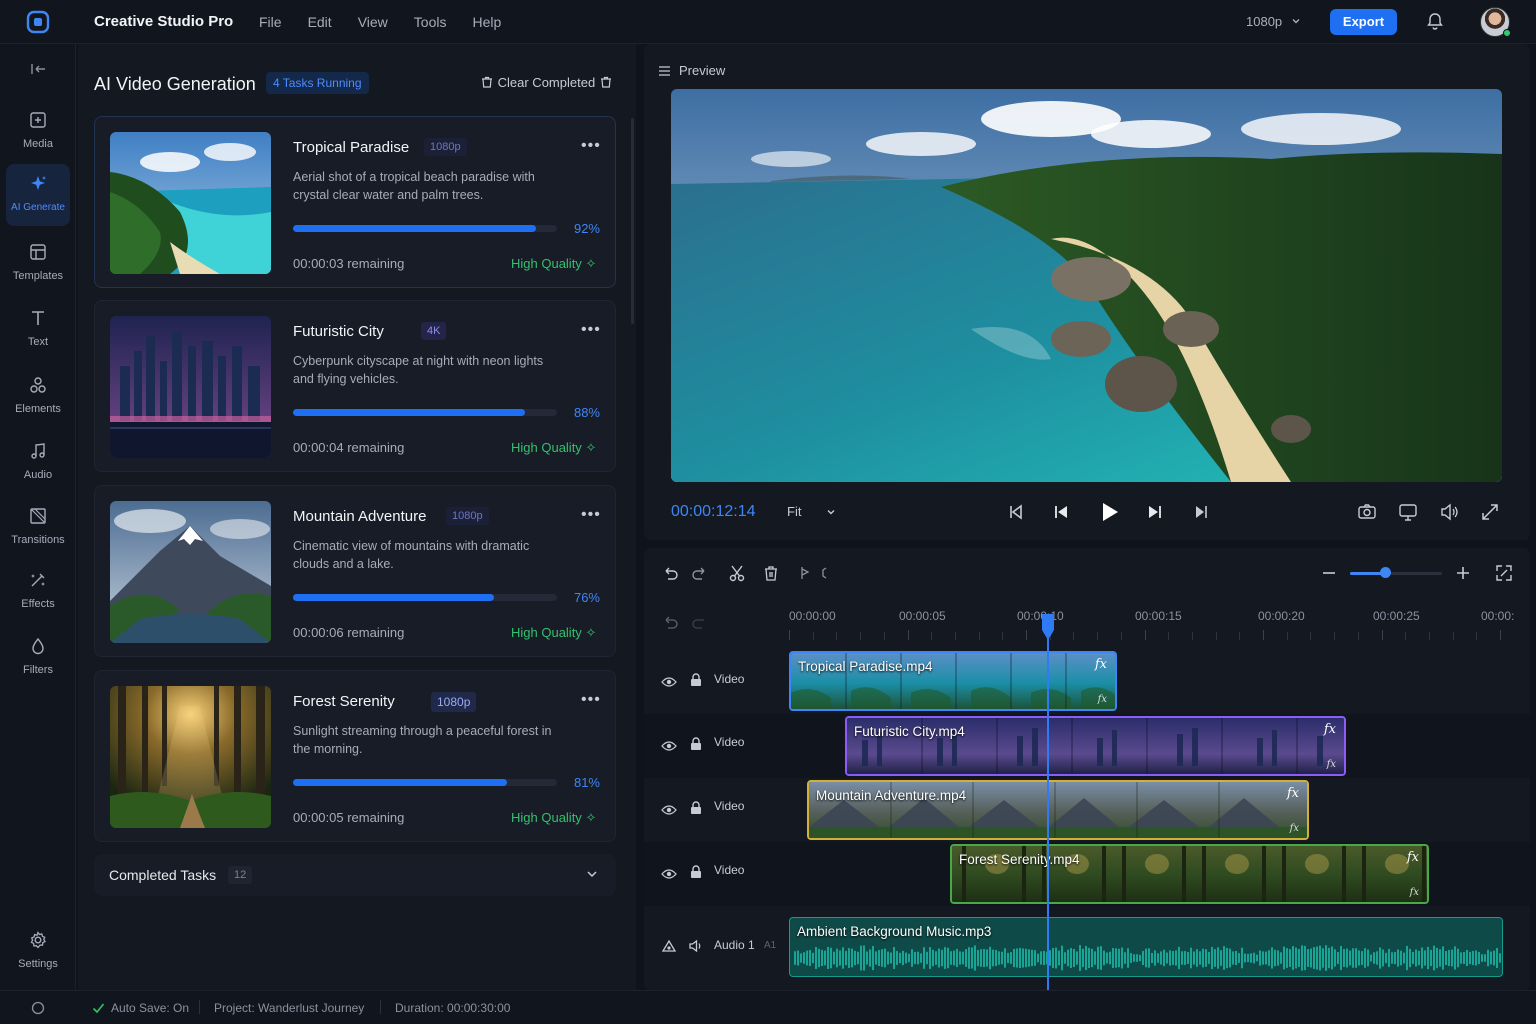 This screenshot has width=1536, height=1024. Describe the element at coordinates (360, 516) in the screenshot. I see `task-title: Mountain Adventure` at that location.